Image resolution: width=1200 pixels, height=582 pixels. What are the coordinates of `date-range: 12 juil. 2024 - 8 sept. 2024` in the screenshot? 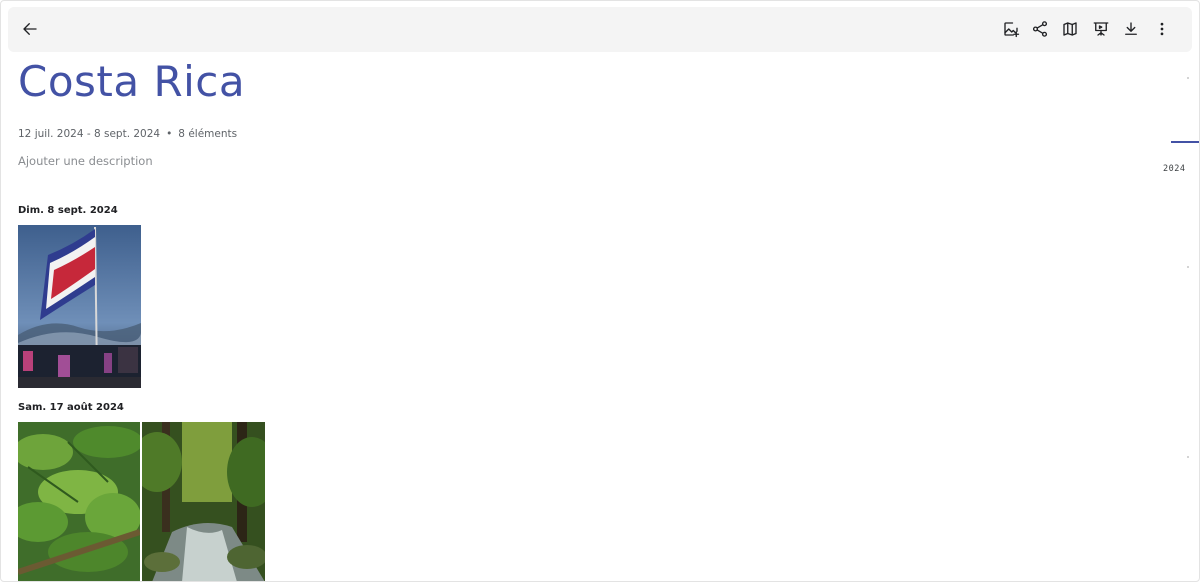 It's located at (89, 134).